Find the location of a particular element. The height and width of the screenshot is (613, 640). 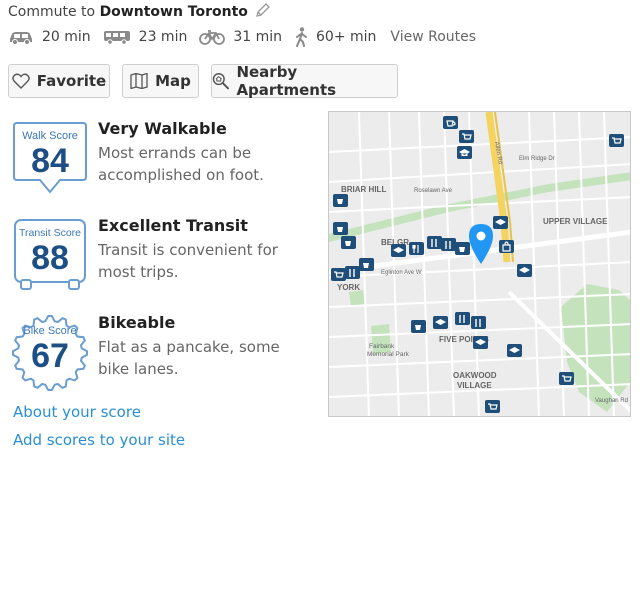

map-button-label: Map is located at coordinates (173, 81).